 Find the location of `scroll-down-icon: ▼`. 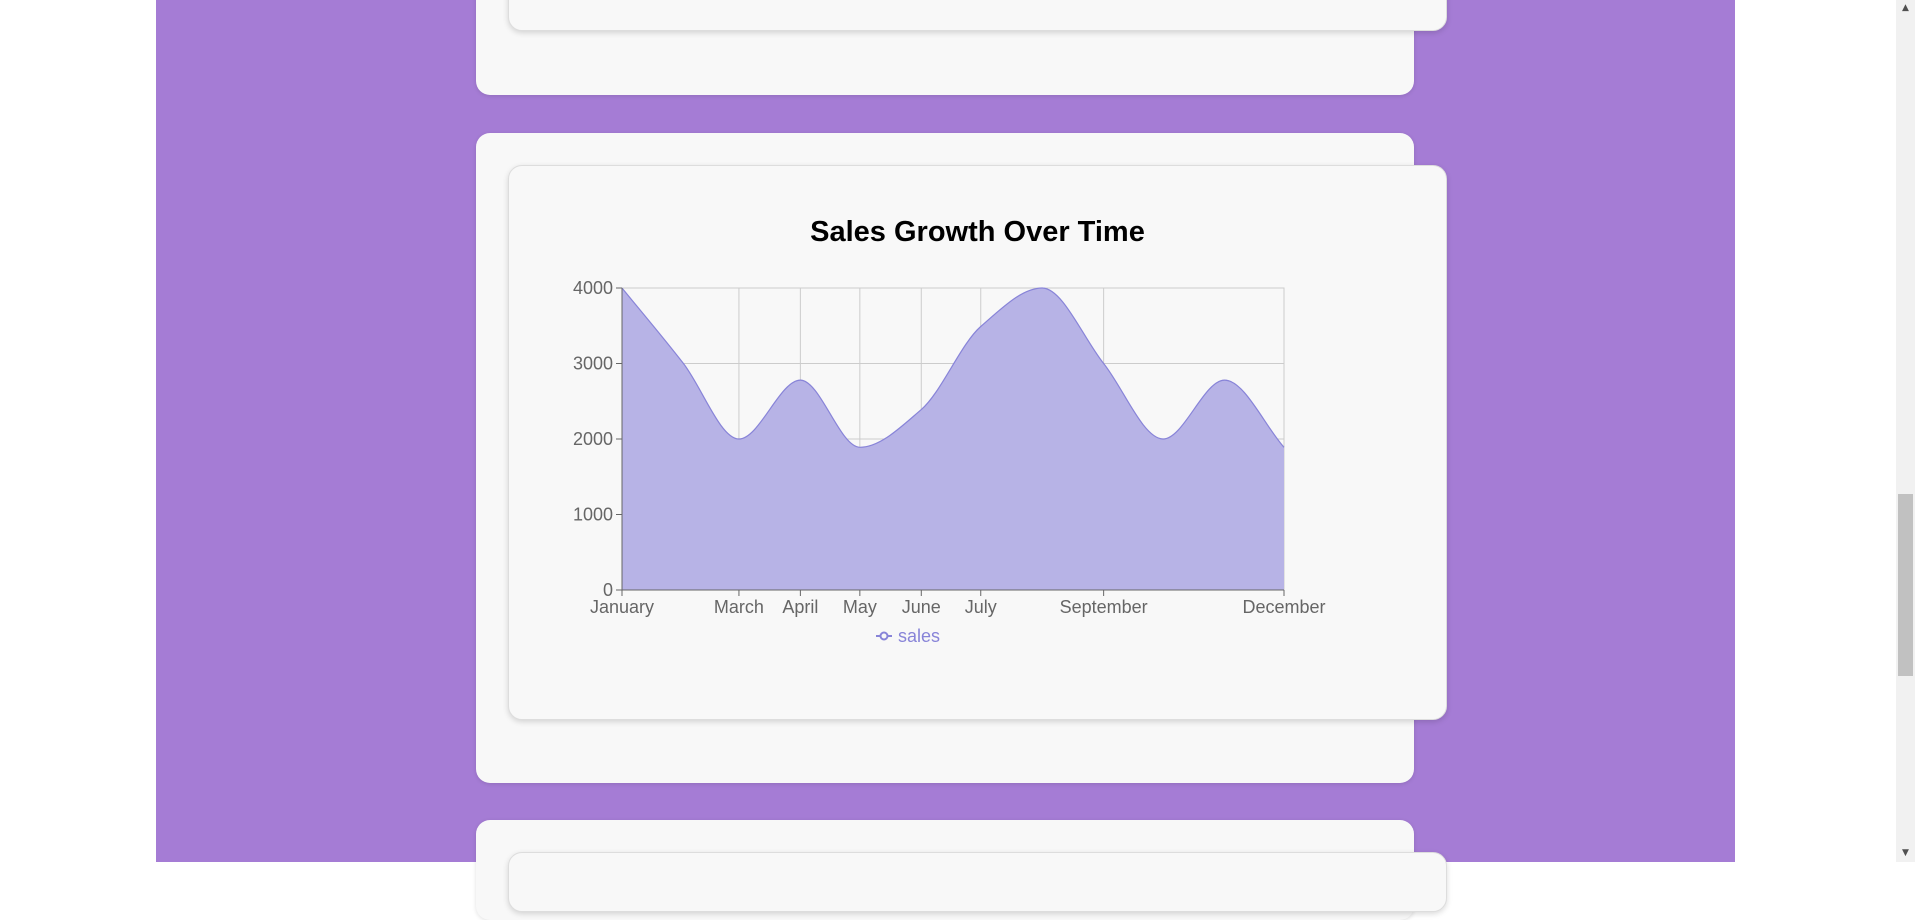

scroll-down-icon: ▼ is located at coordinates (1905, 853).